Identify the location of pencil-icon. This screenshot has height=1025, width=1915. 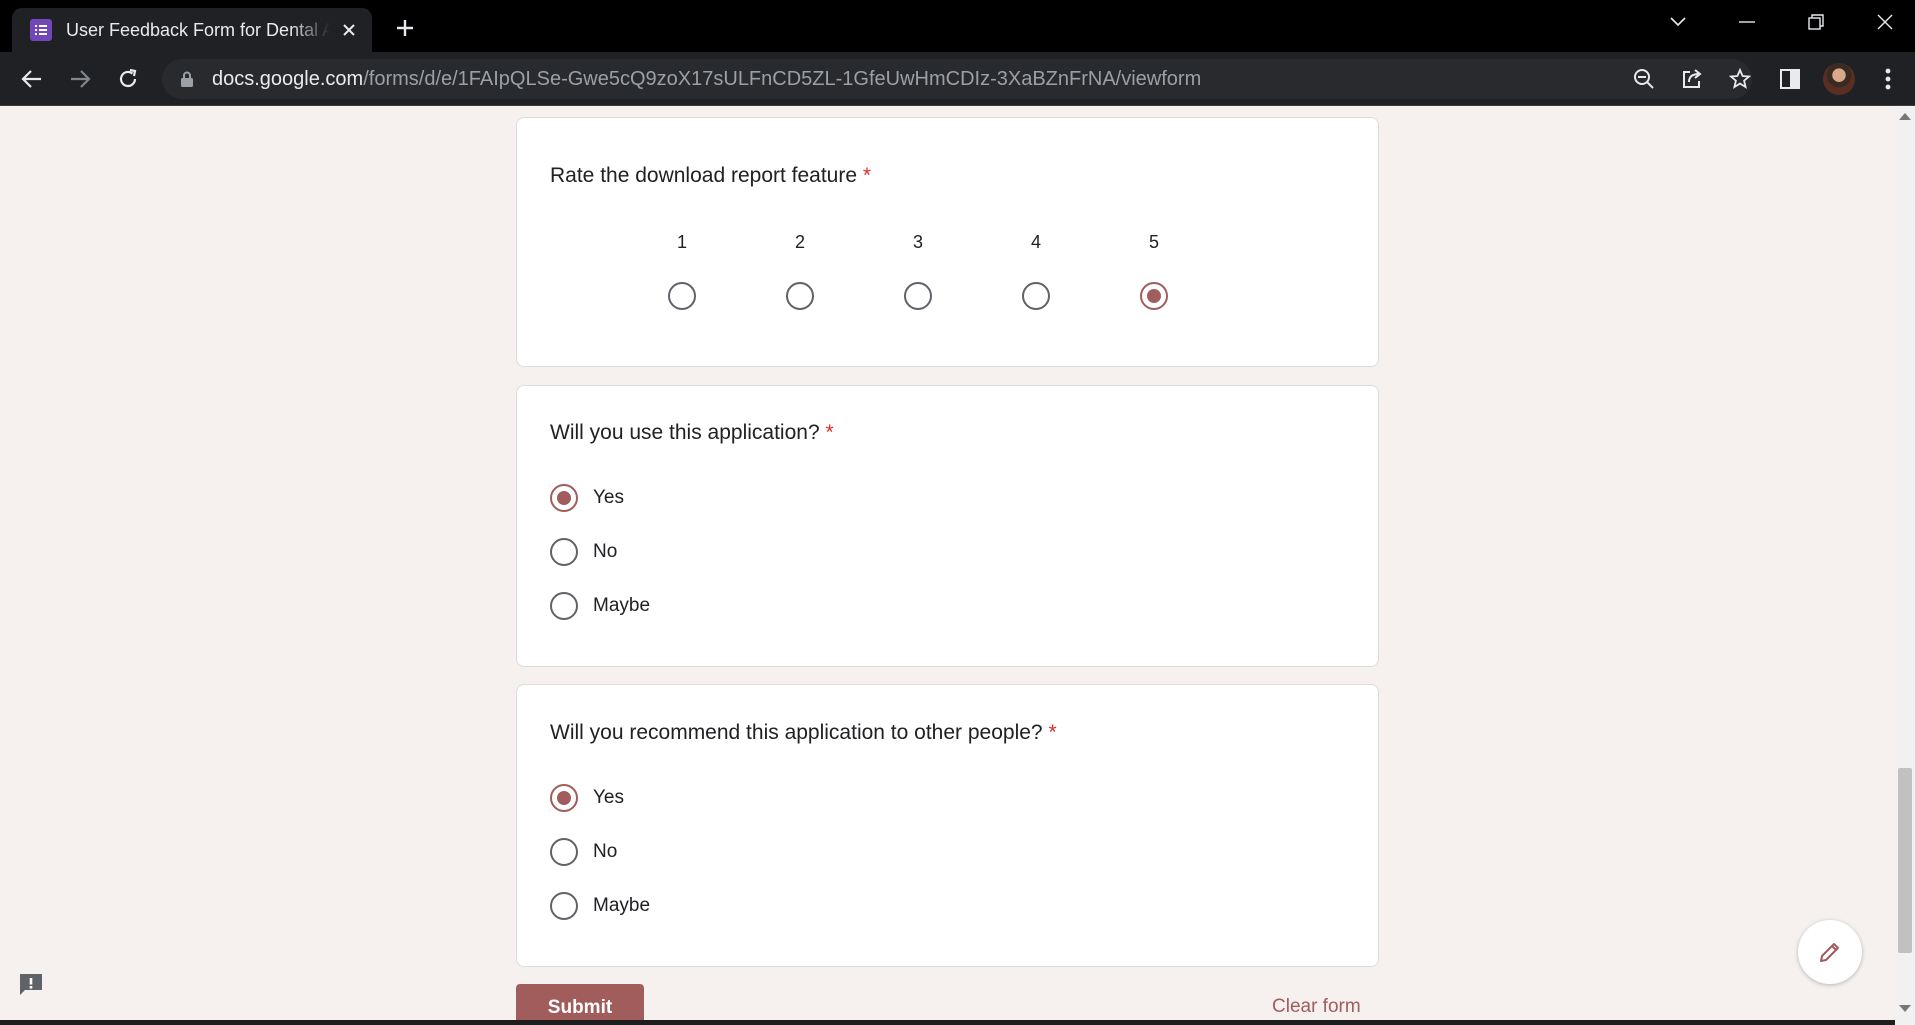
(1829, 952).